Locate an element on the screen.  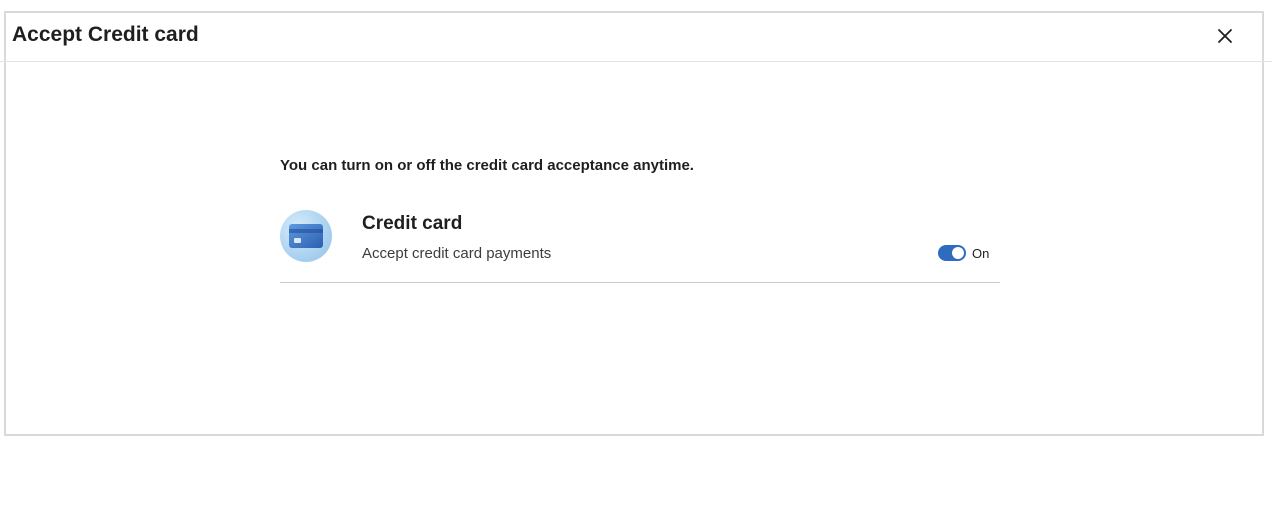
close-icon is located at coordinates (1225, 36).